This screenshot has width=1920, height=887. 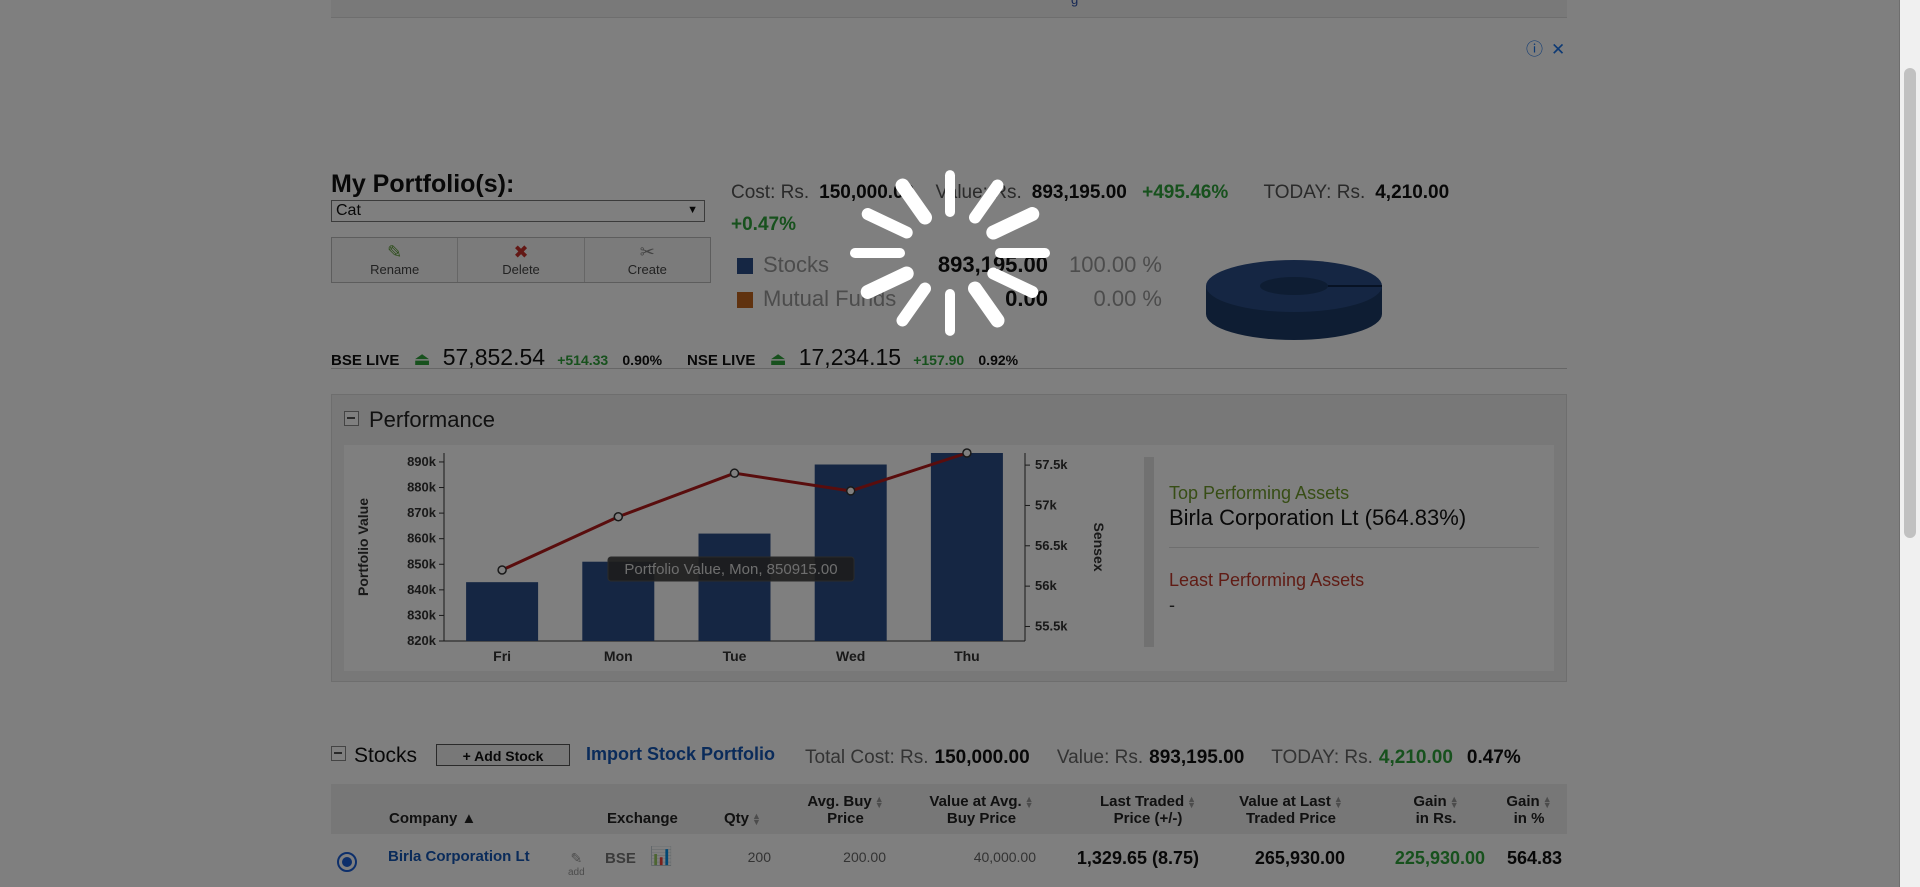 I want to click on import-stock-portfolio-link: Import Stock Portfolio, so click(x=680, y=754).